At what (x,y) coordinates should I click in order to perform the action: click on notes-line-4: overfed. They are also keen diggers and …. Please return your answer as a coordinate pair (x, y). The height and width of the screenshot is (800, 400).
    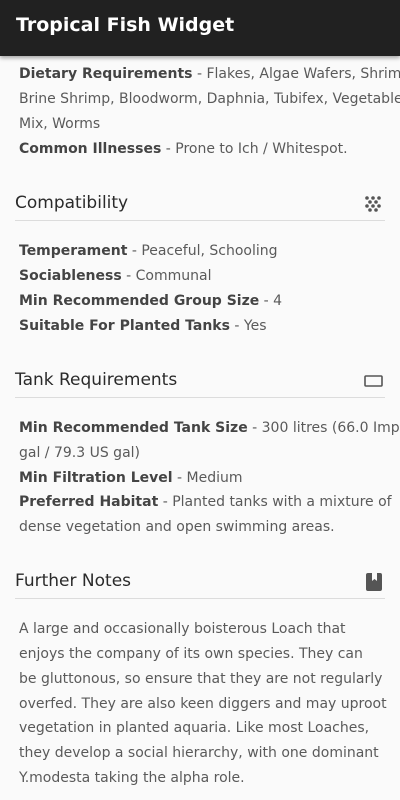
    Looking at the image, I should click on (203, 704).